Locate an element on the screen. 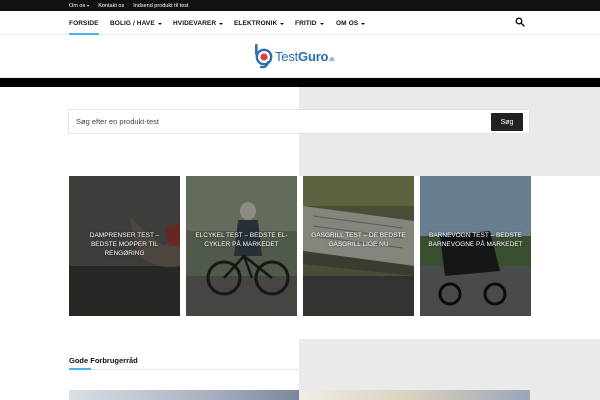 The width and height of the screenshot is (600, 400). site-logo: TestGuro.dk is located at coordinates (294, 56).